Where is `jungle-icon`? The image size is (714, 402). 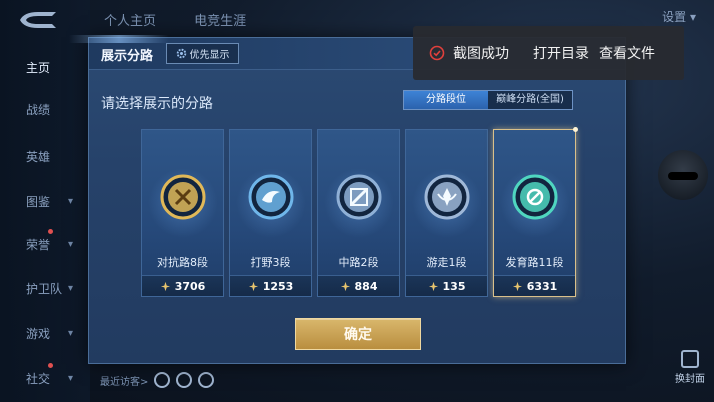 jungle-icon is located at coordinates (271, 197).